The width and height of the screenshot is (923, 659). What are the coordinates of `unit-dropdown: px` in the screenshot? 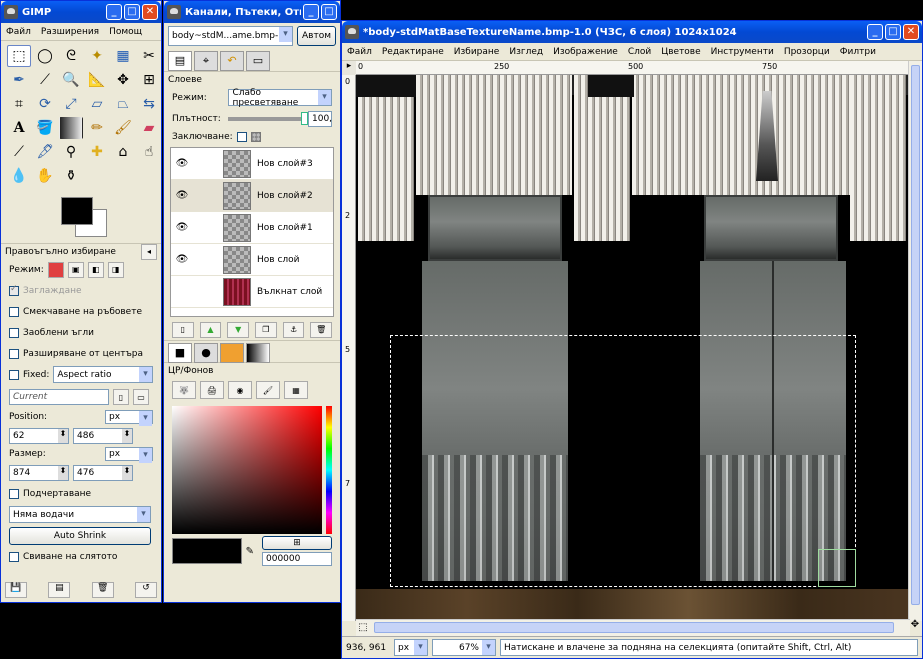 It's located at (411, 647).